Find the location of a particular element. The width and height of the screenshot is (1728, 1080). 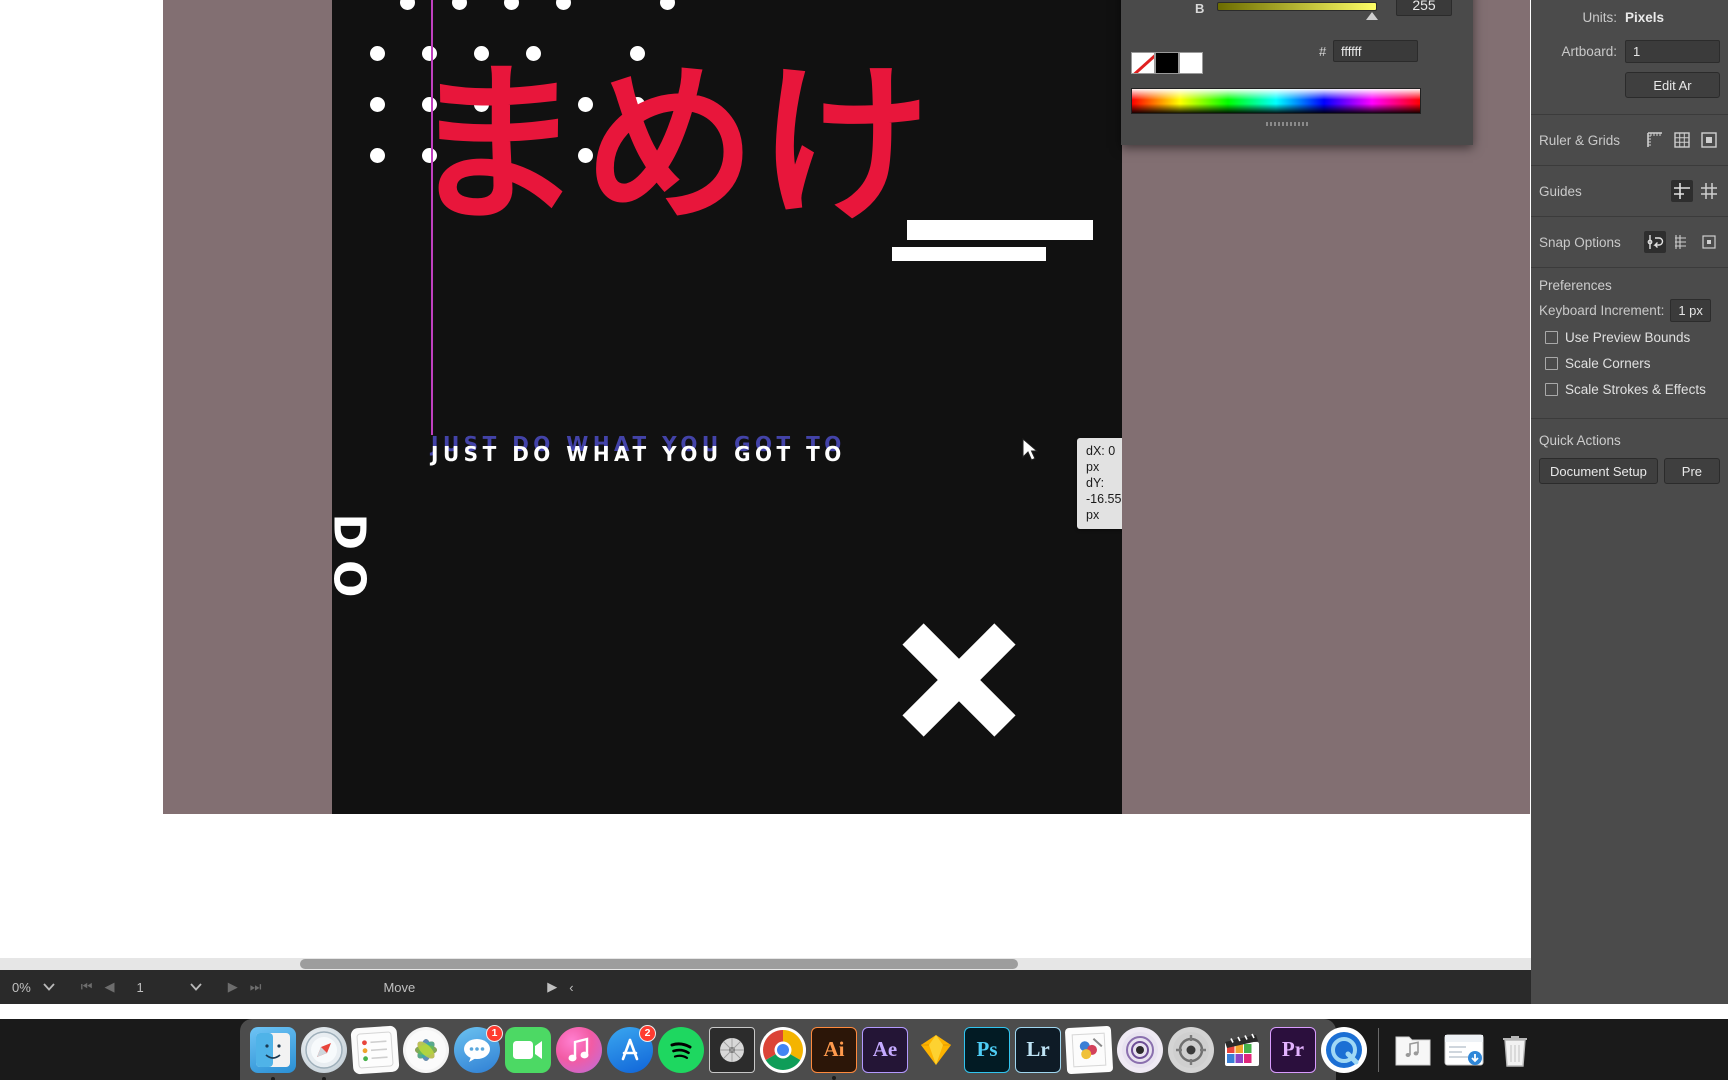

scale-strokes-effects-checkbox is located at coordinates (1551, 389).